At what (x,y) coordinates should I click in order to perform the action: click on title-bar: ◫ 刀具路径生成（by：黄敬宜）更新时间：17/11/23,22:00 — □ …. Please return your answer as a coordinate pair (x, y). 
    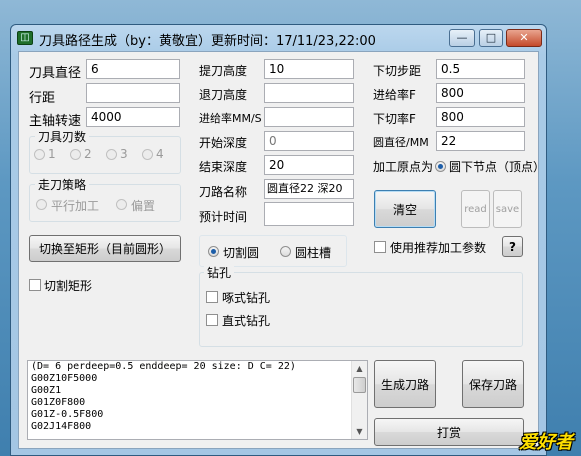
    Looking at the image, I should click on (278, 38).